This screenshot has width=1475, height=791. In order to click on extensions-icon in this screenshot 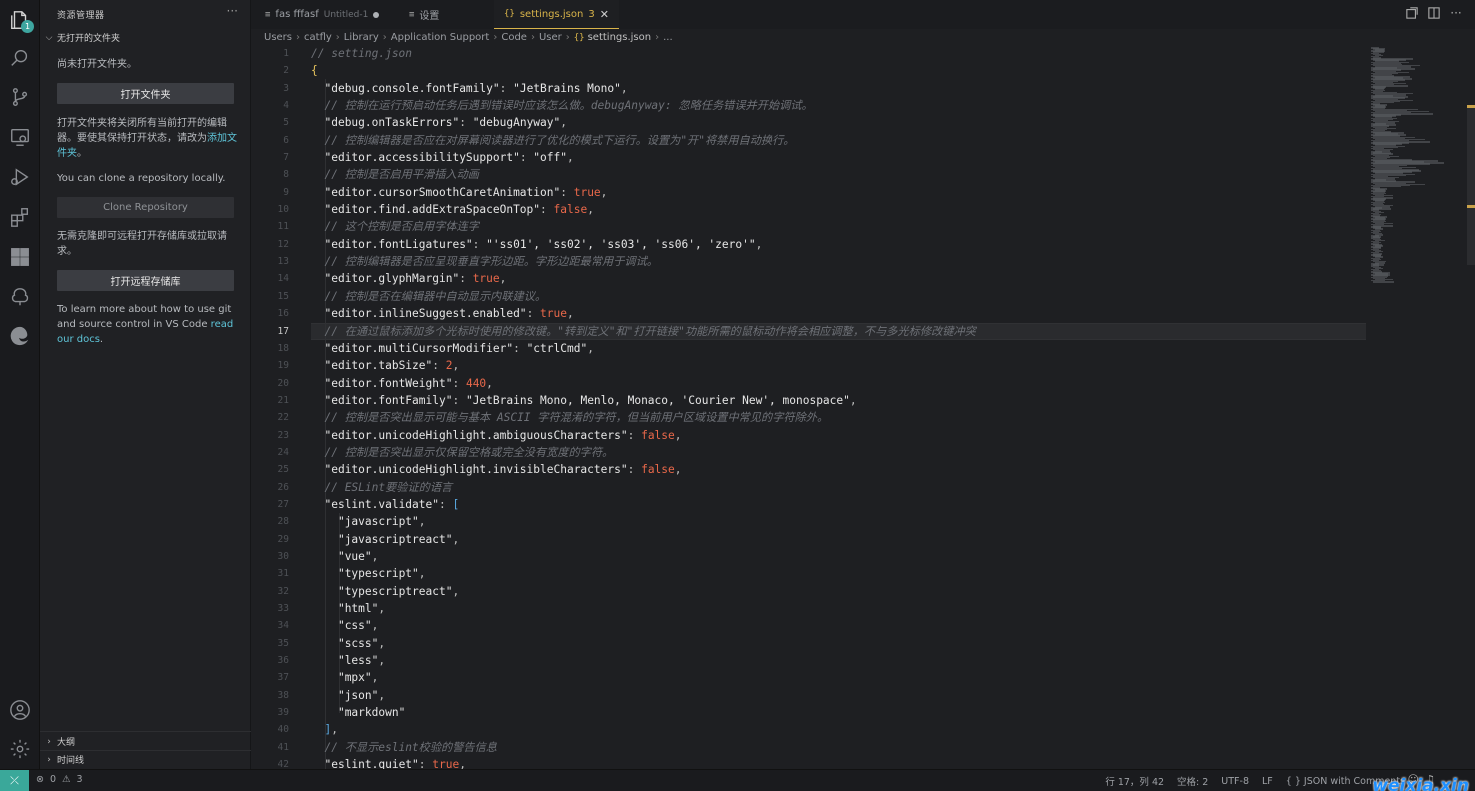, I will do `click(20, 217)`.